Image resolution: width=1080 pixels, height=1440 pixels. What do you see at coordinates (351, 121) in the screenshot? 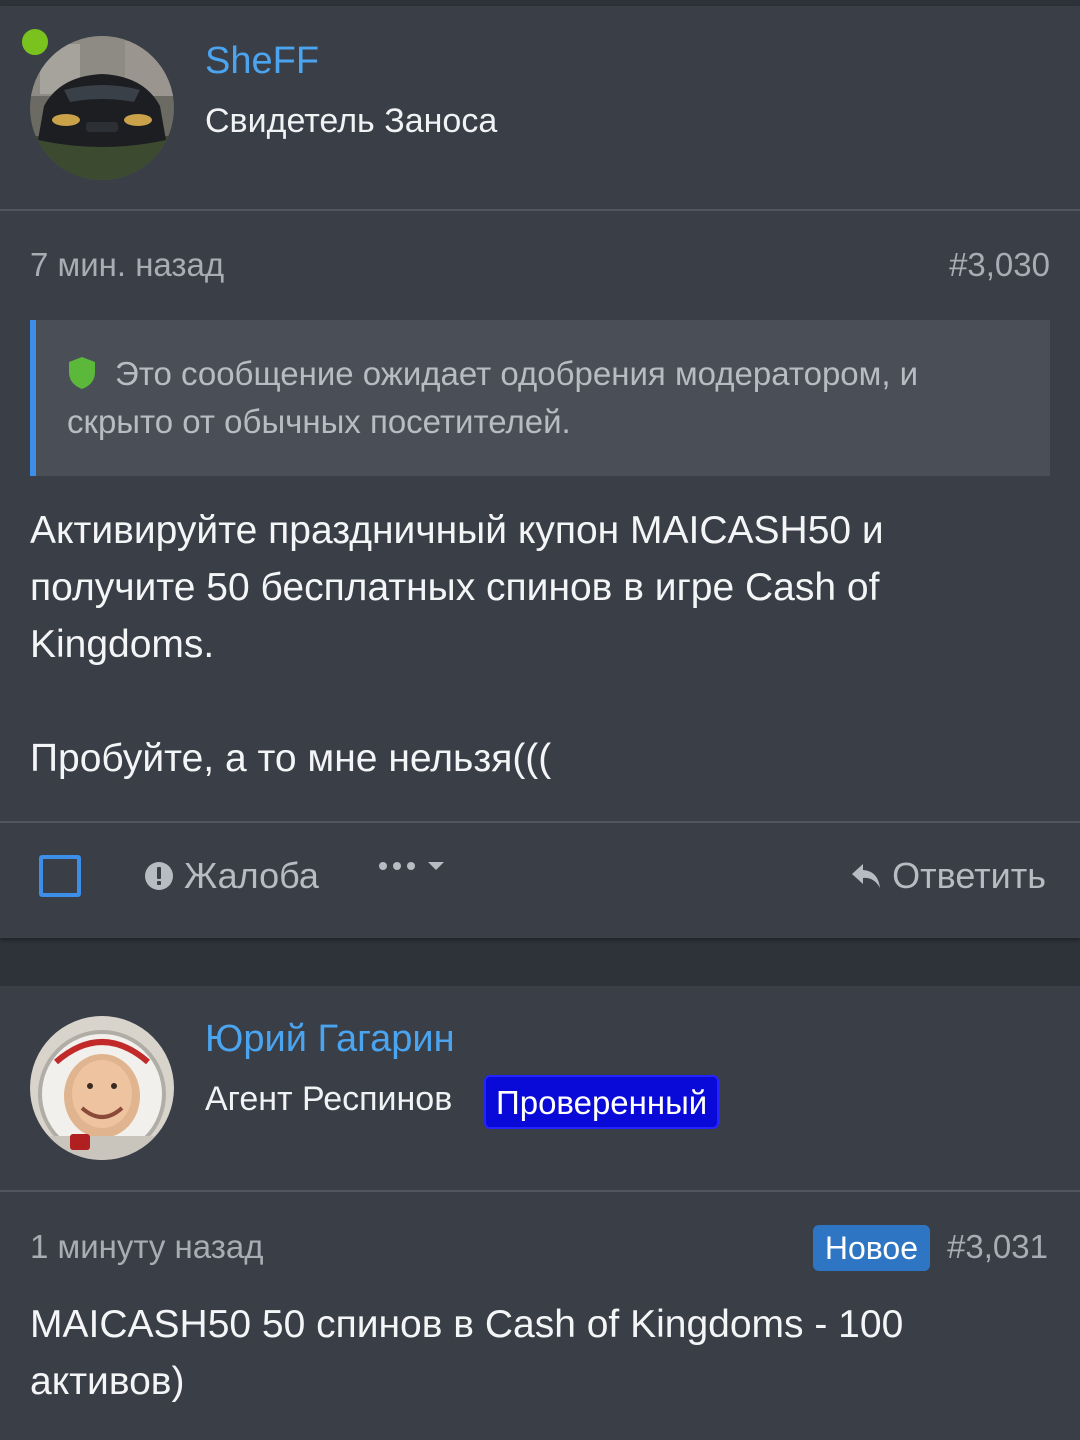
I see `user-title: Свидетель Заноса` at bounding box center [351, 121].